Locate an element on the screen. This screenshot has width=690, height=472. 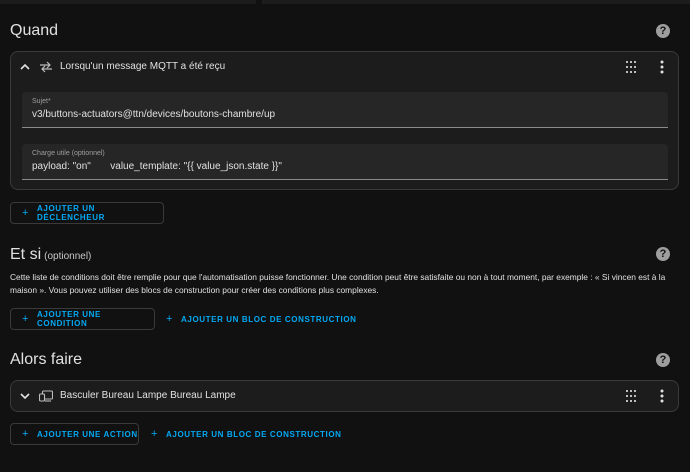
add-condition-building-block-button: + AJOUTER UN BLOC DE CONSTRUCTION is located at coordinates (261, 319).